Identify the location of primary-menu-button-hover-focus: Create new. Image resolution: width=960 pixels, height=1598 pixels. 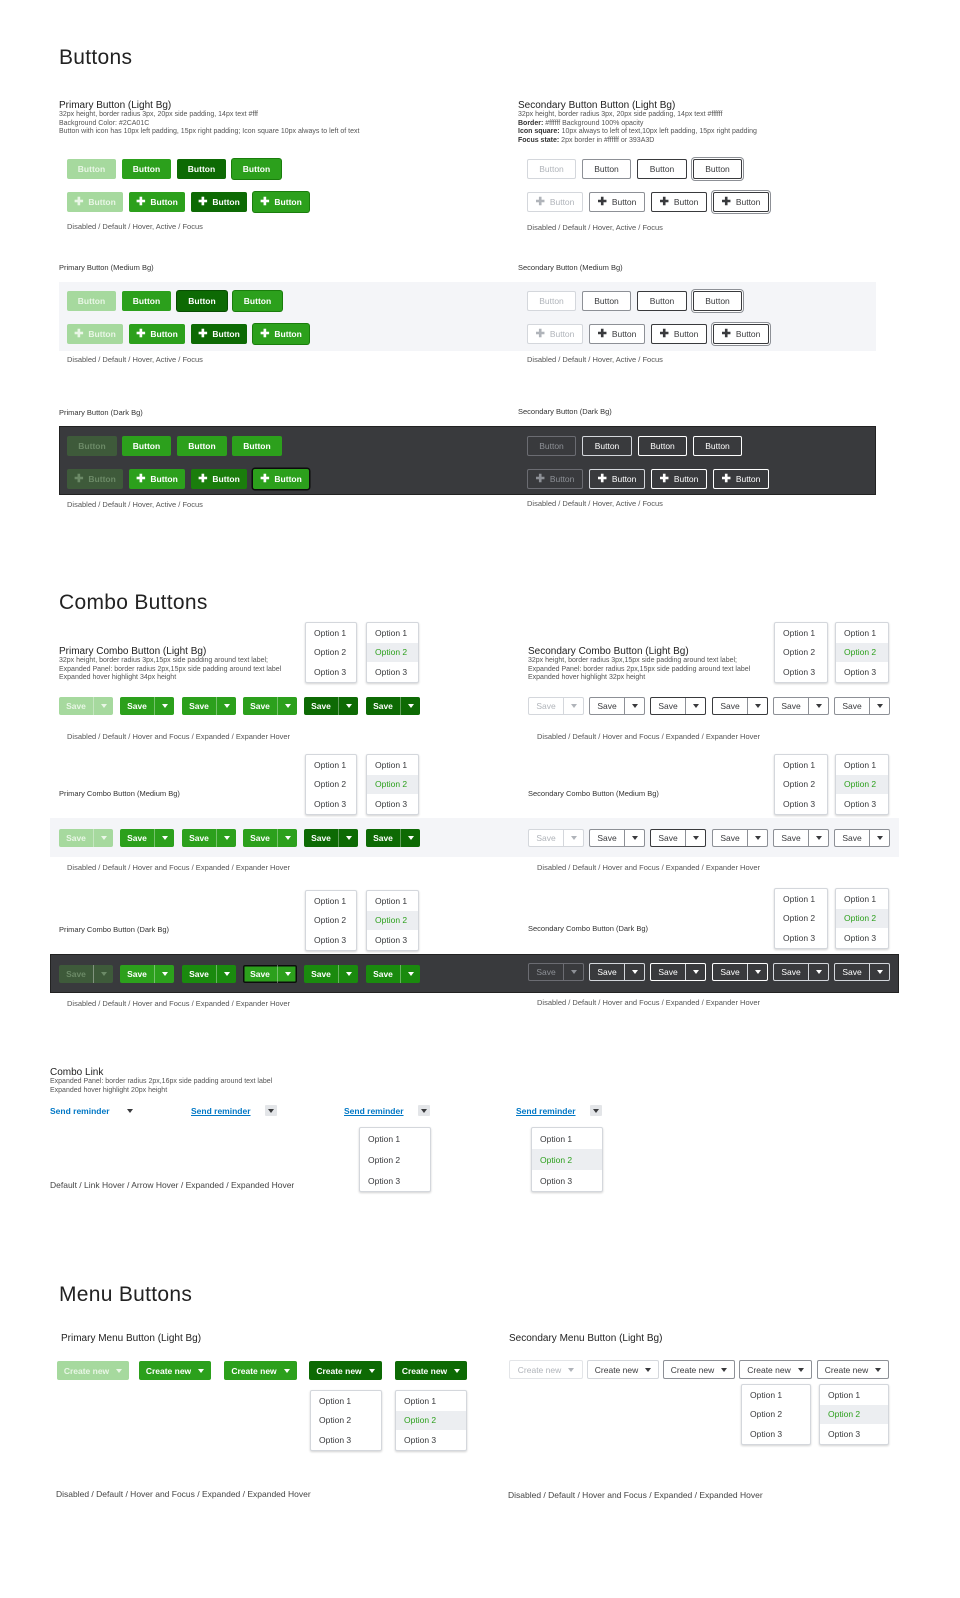
(260, 1370).